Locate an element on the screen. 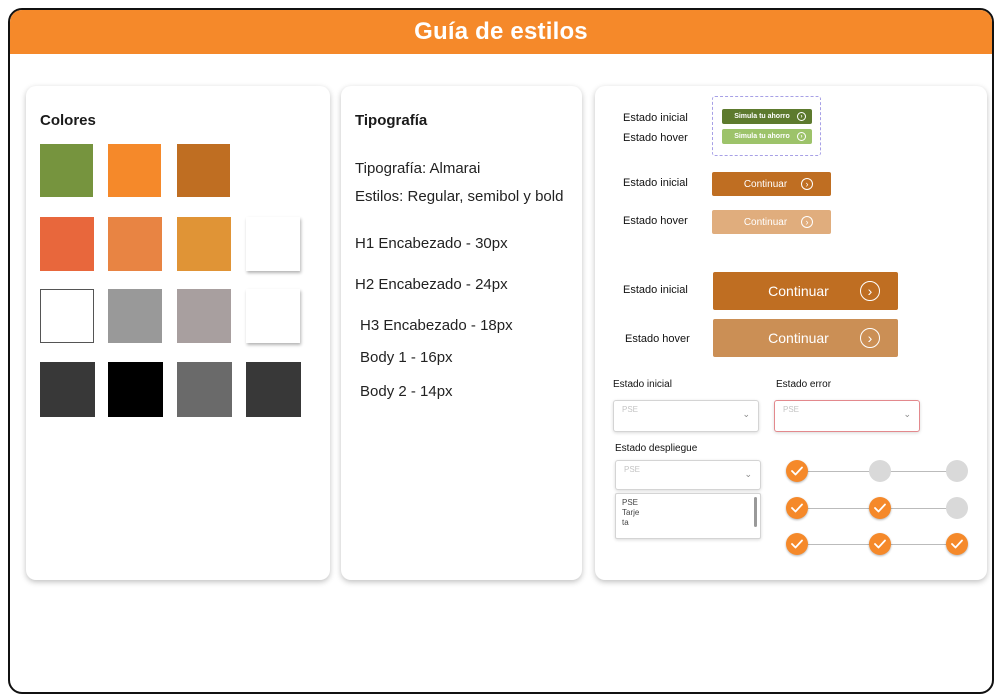 The image size is (1000, 700). simulate-button-group is located at coordinates (766, 126).